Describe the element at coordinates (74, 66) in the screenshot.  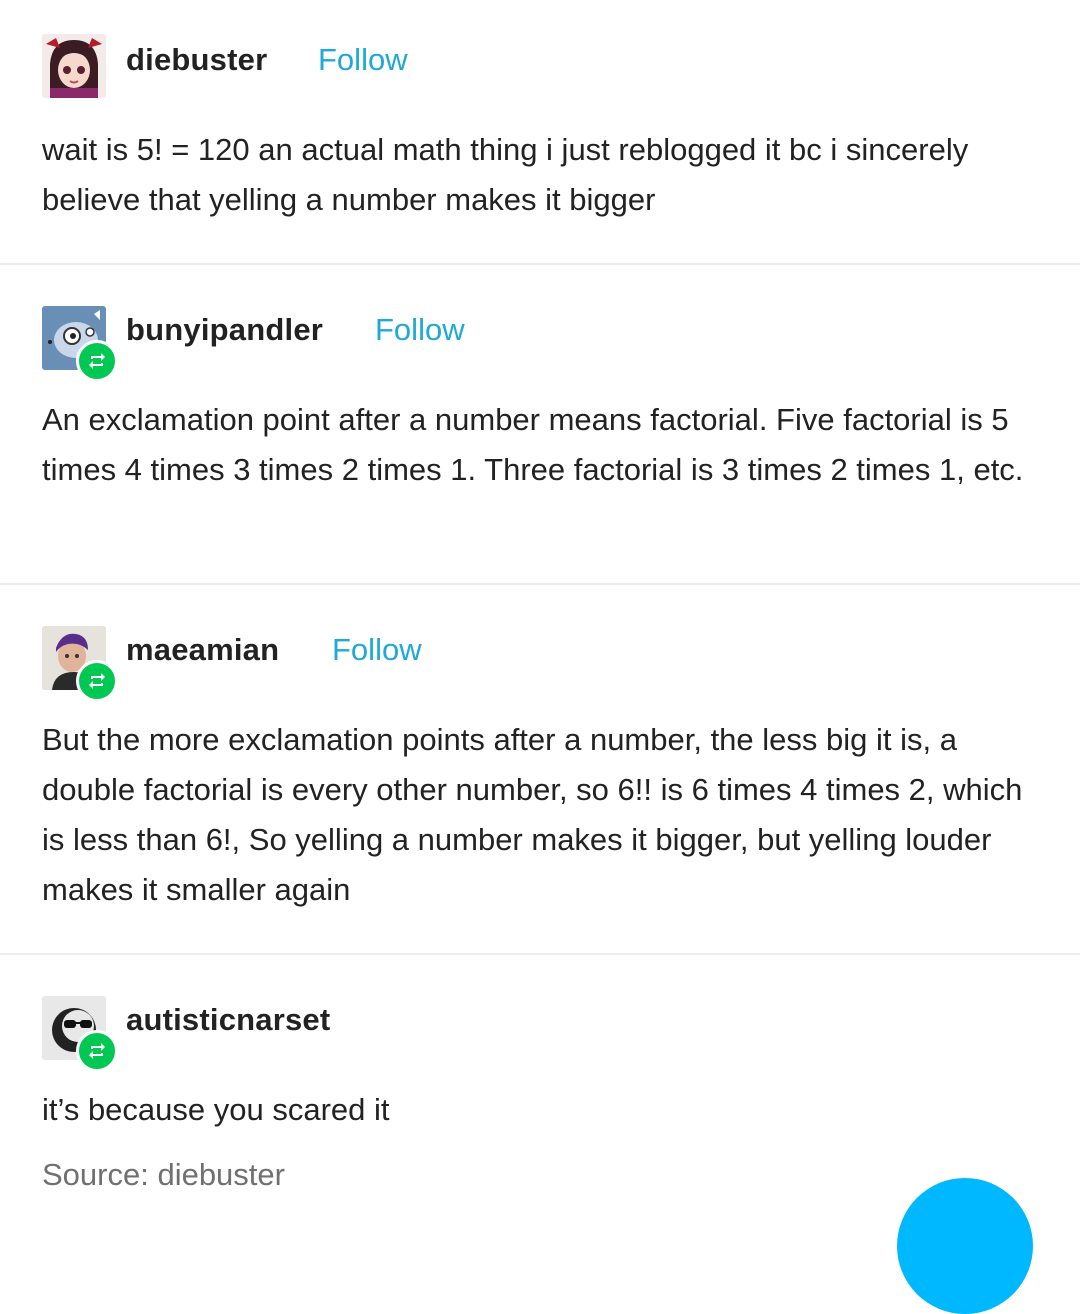
I see `anime-girl-avatar-icon` at that location.